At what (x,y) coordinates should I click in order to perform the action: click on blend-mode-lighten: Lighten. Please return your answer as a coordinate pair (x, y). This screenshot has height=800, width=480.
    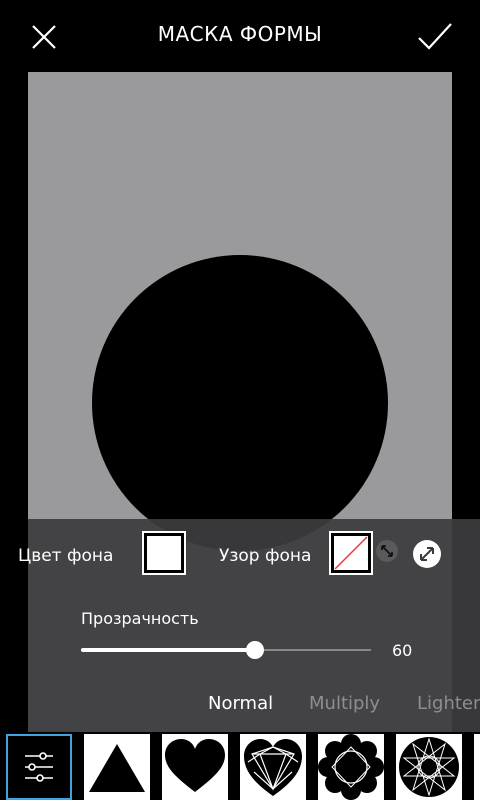
    Looking at the image, I should click on (448, 703).